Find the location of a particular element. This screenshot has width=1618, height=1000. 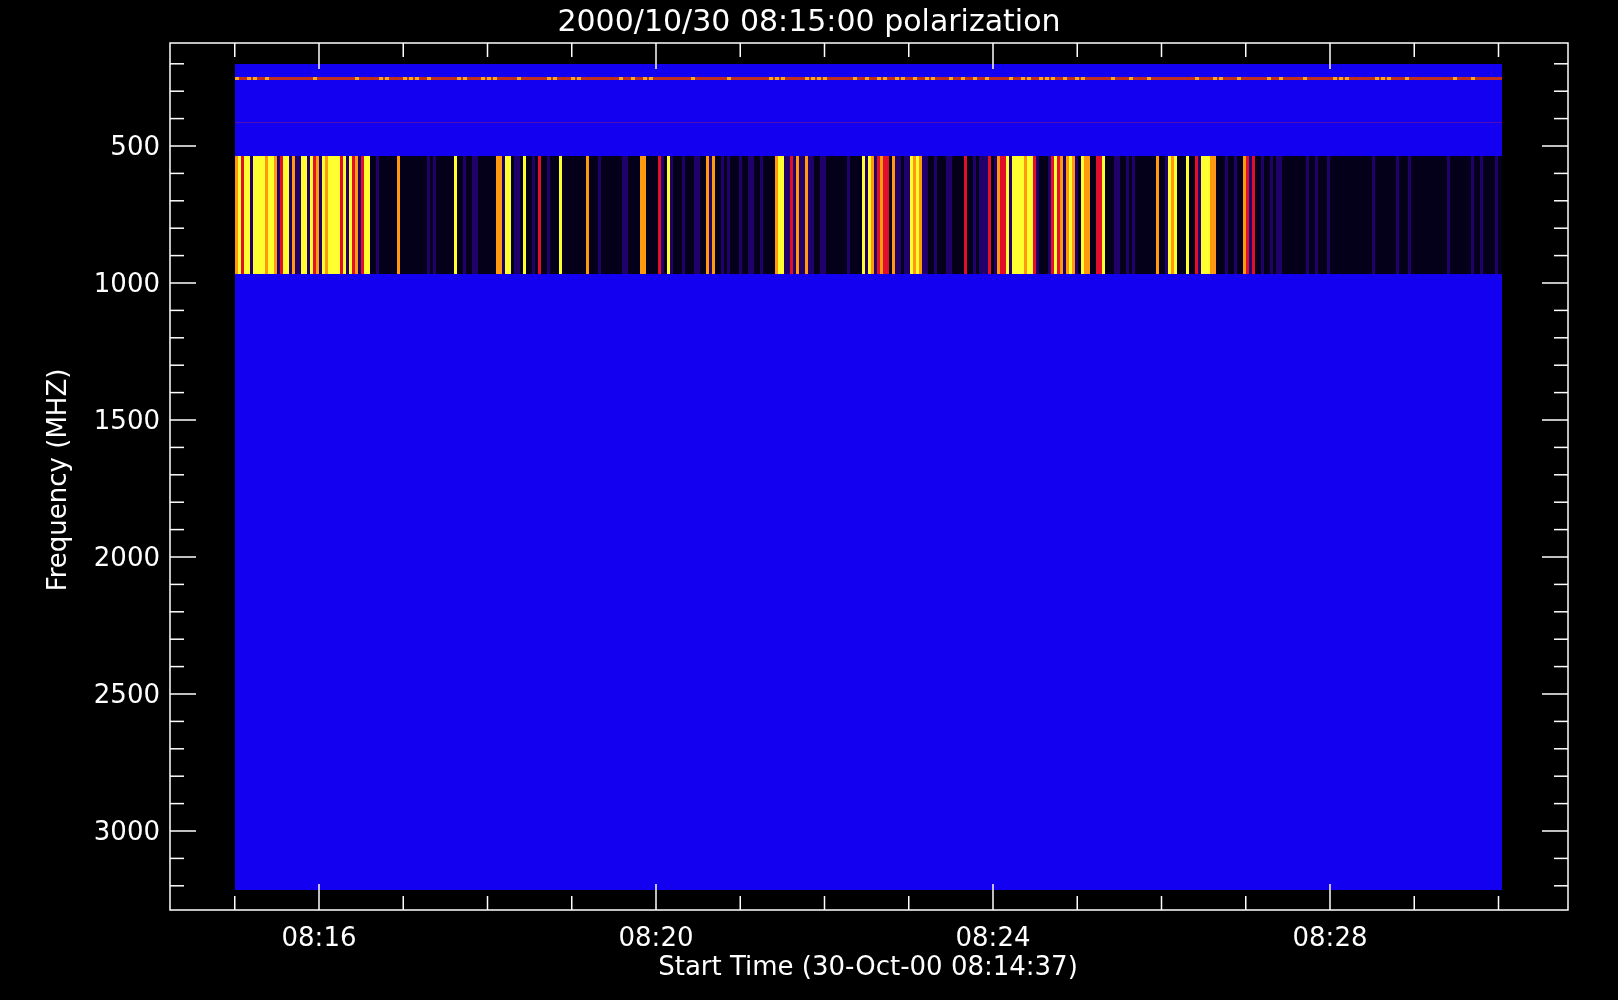

x-tick-label: 08:20 is located at coordinates (656, 937).